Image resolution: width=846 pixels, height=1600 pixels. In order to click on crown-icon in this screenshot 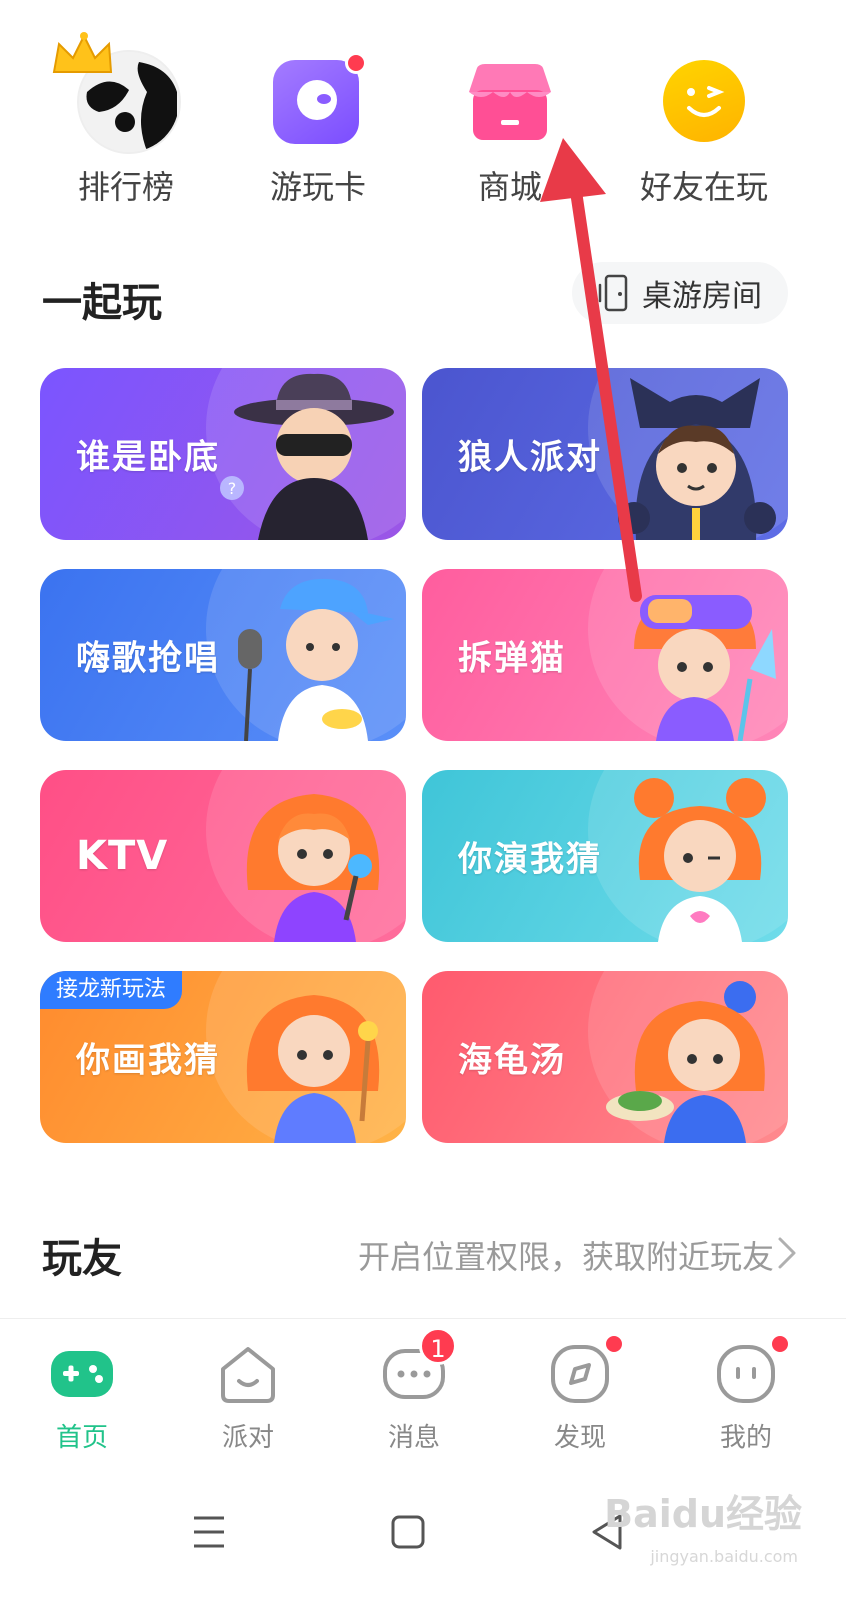, I will do `click(82, 52)`.